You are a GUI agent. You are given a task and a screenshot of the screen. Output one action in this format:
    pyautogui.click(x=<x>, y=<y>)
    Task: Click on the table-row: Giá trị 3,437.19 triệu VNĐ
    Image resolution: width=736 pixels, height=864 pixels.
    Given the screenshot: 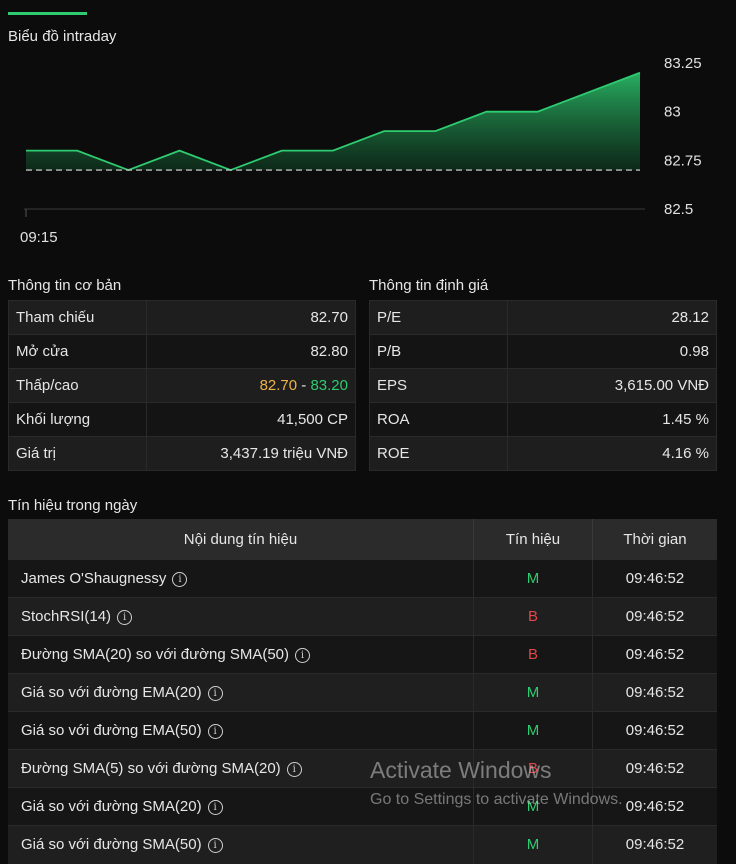 What is the action you would take?
    pyautogui.click(x=182, y=453)
    